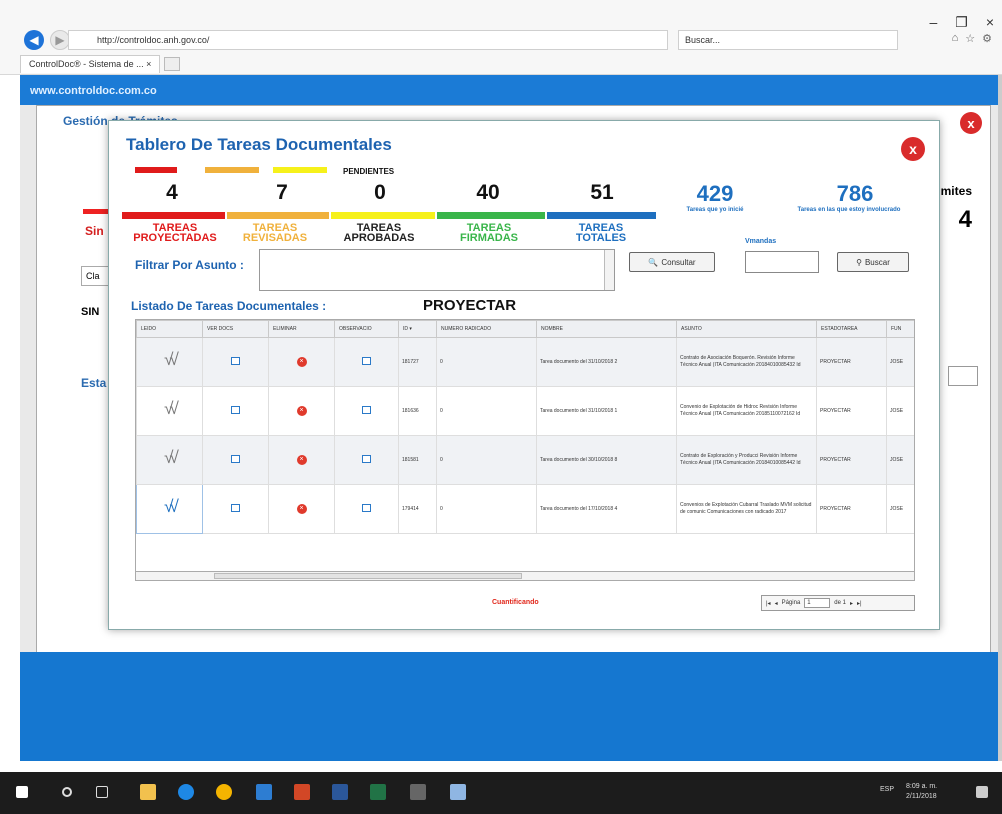  I want to click on favorites-icon: ☆, so click(970, 38).